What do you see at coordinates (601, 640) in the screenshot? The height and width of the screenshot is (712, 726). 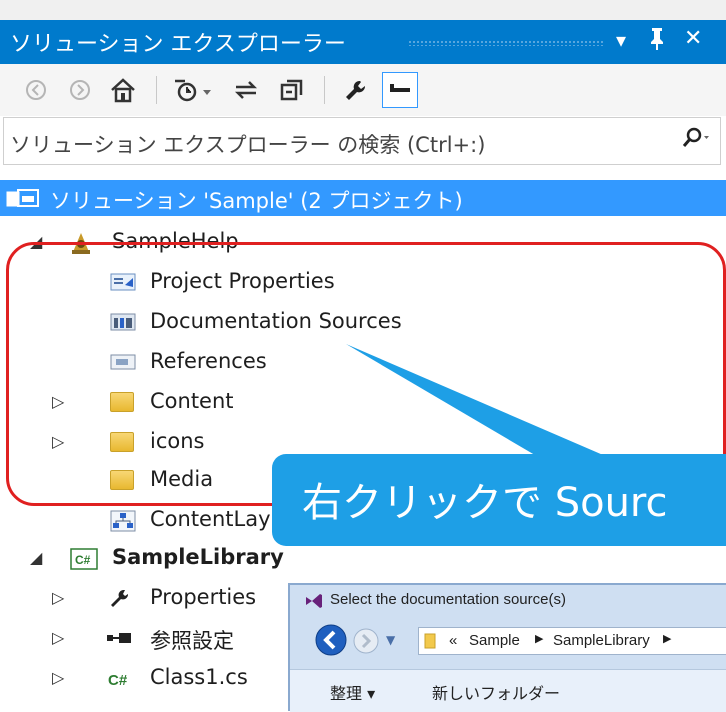 I see `breadcrumb-item: SampleLibrary` at bounding box center [601, 640].